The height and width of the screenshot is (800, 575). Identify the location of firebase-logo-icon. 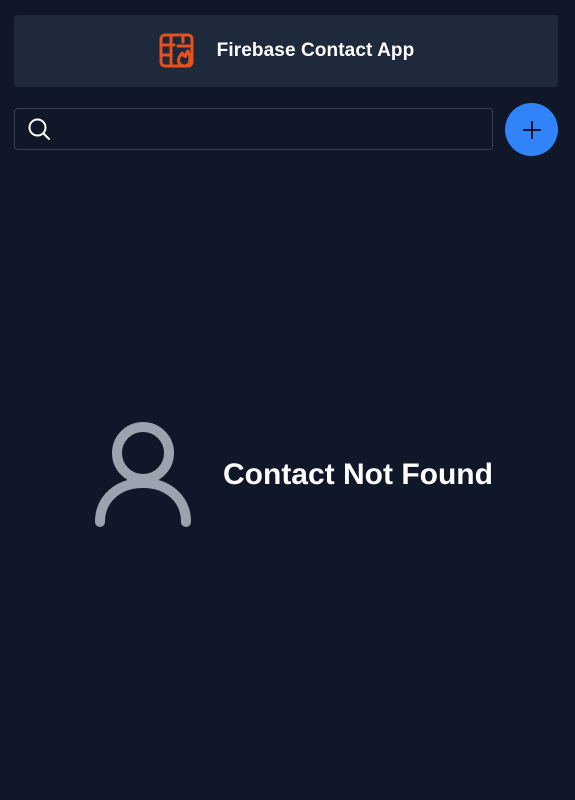
(177, 51).